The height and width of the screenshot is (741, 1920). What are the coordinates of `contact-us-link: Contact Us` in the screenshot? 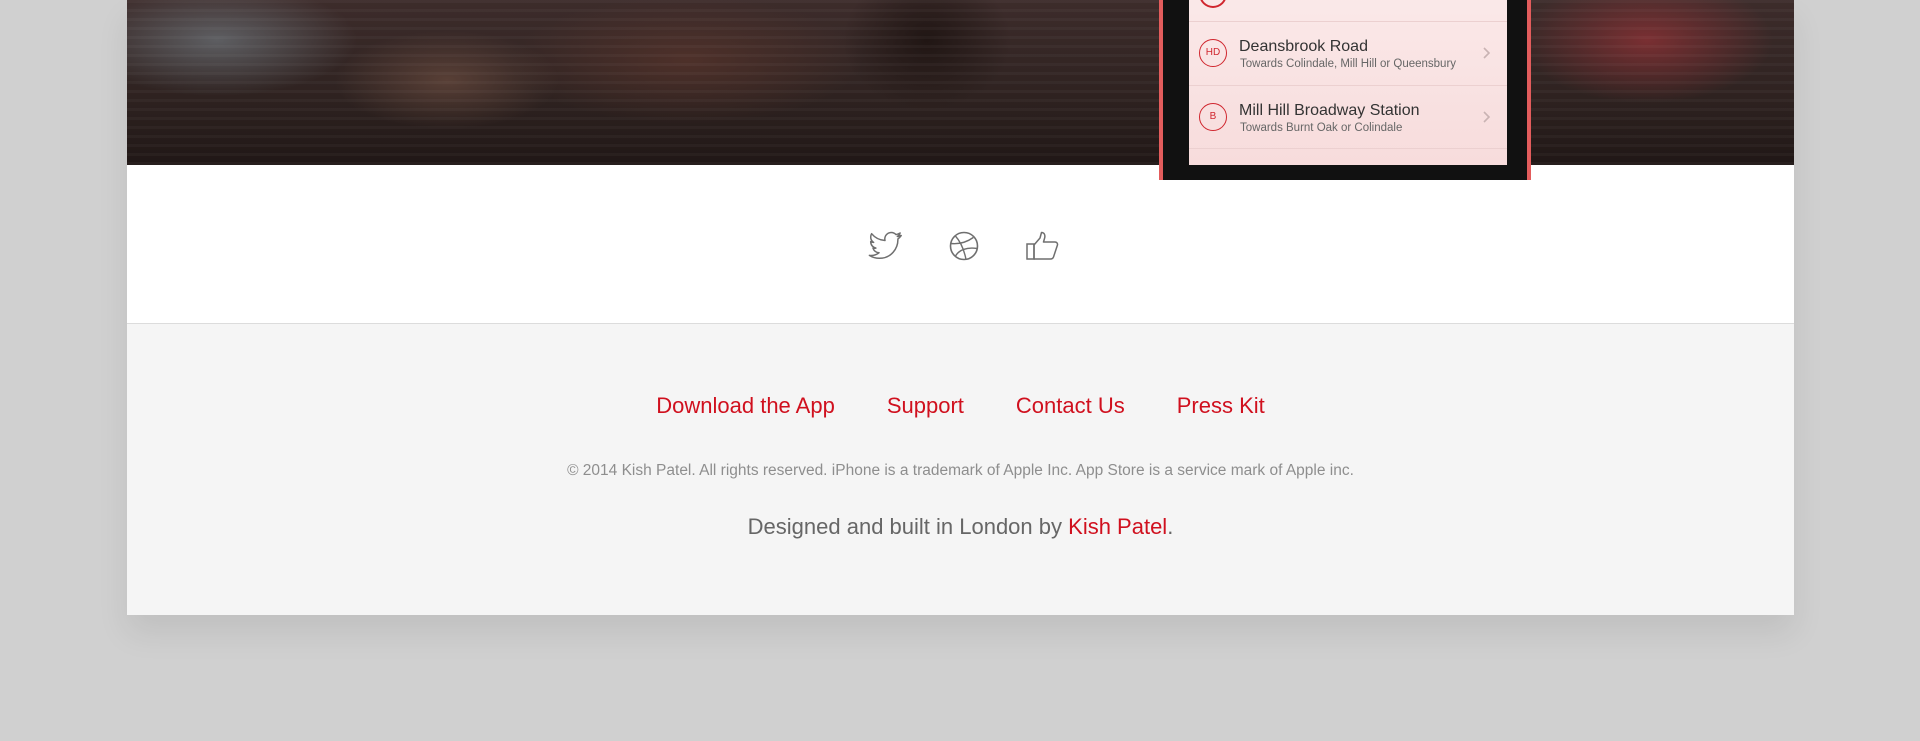 It's located at (1070, 406).